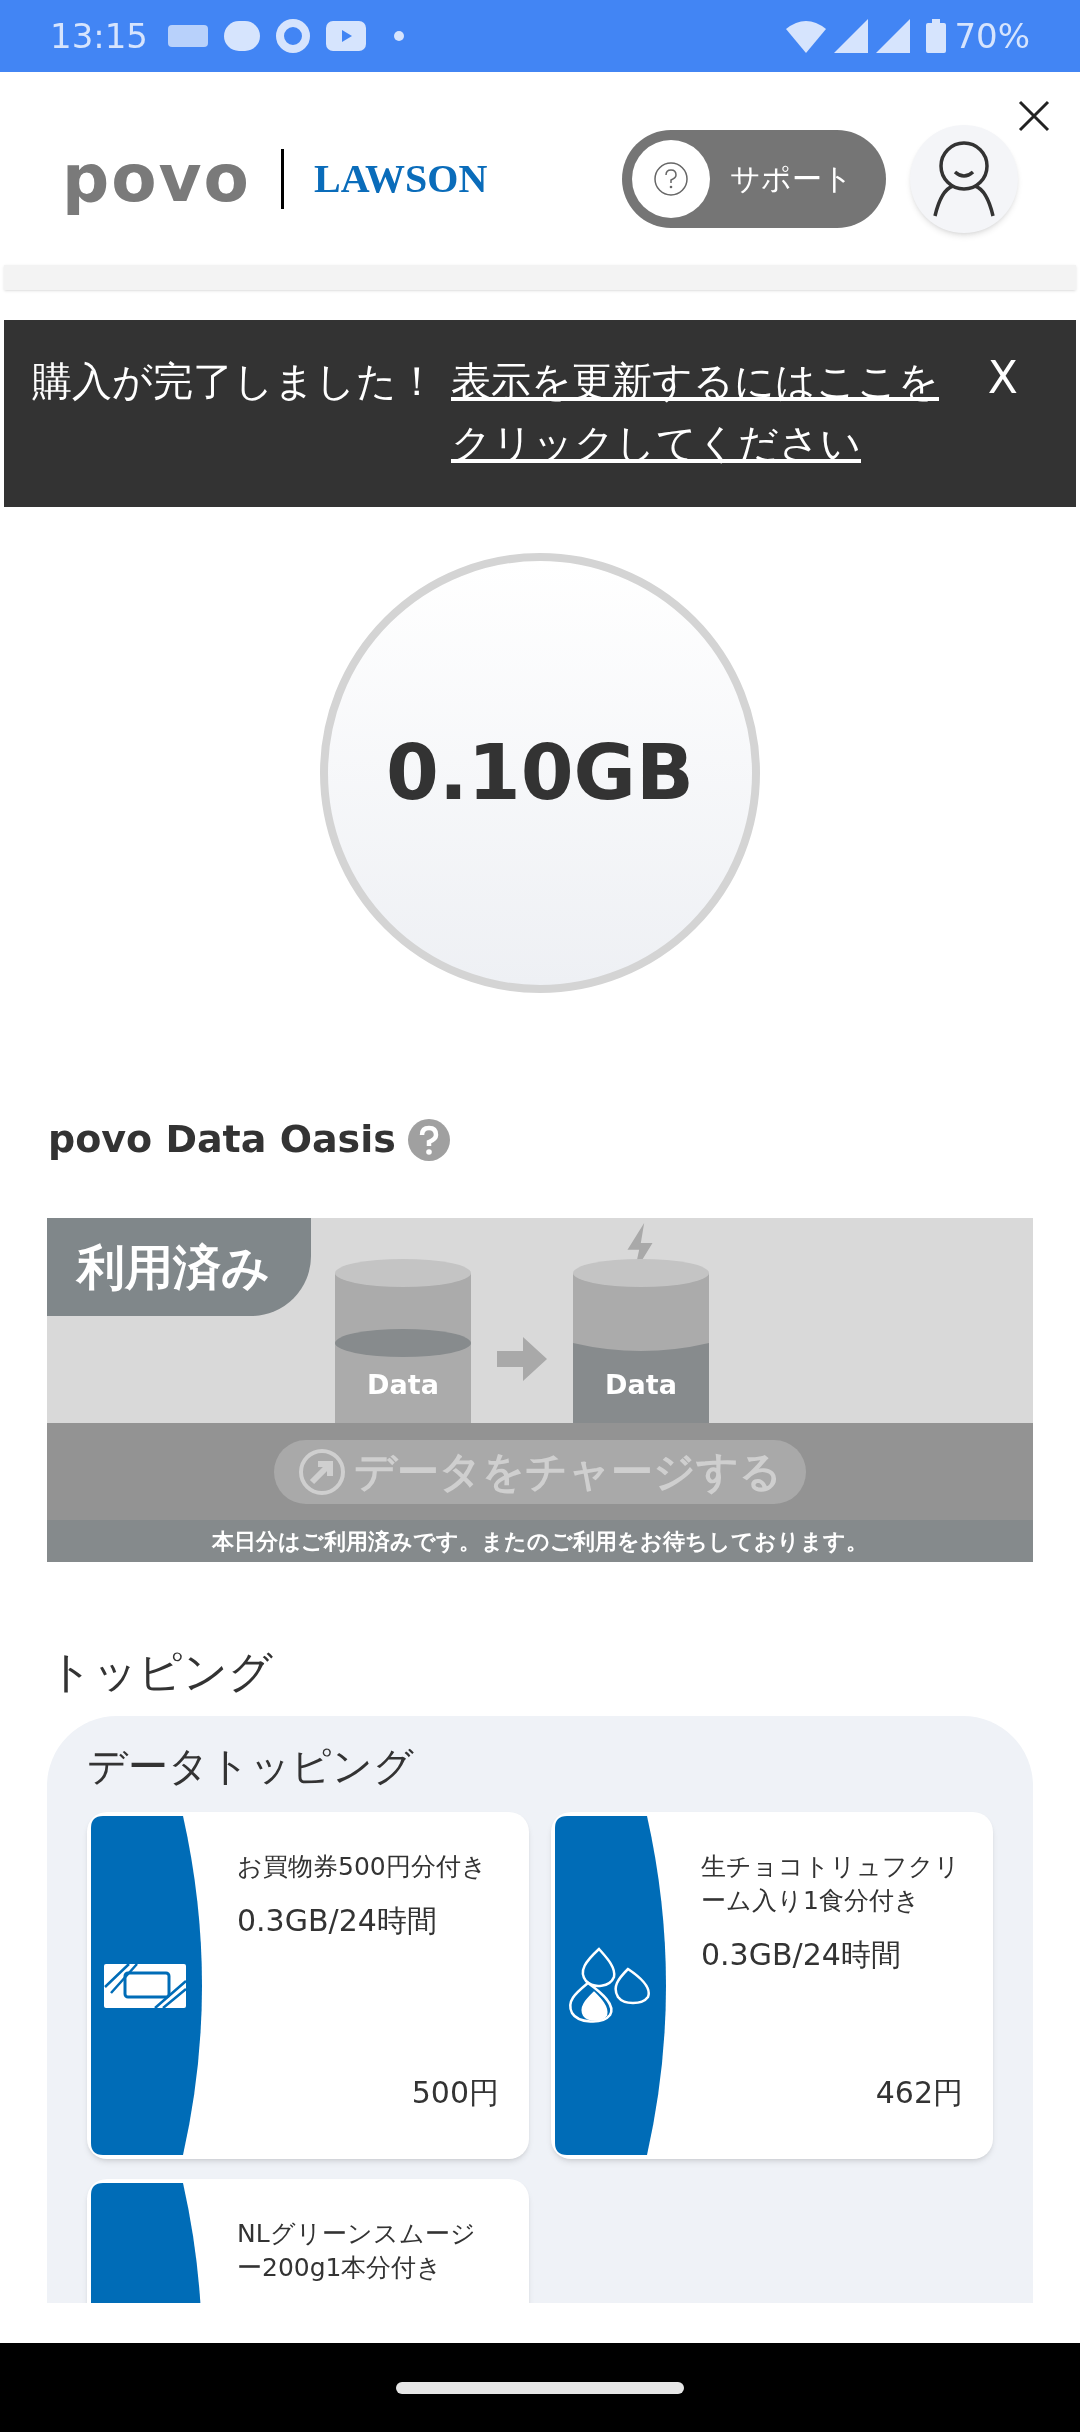  Describe the element at coordinates (540, 2387) in the screenshot. I see `home-handle` at that location.